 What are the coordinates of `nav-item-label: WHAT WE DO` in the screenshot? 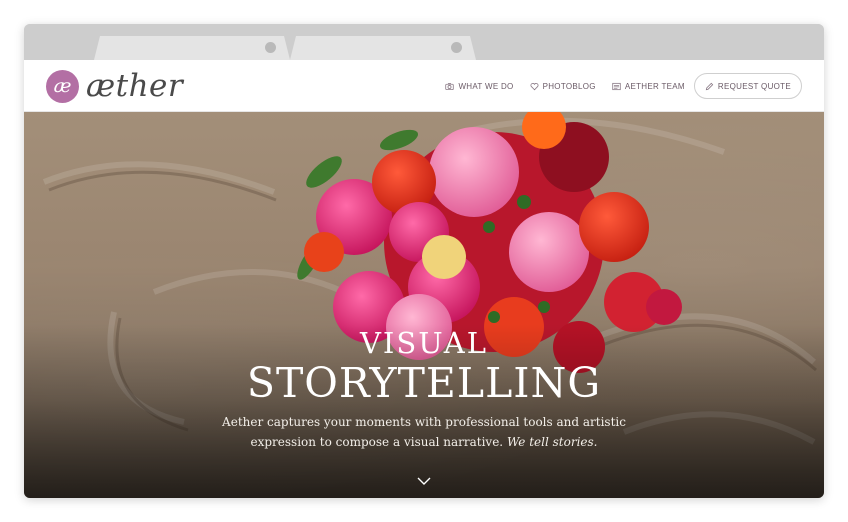 It's located at (486, 86).